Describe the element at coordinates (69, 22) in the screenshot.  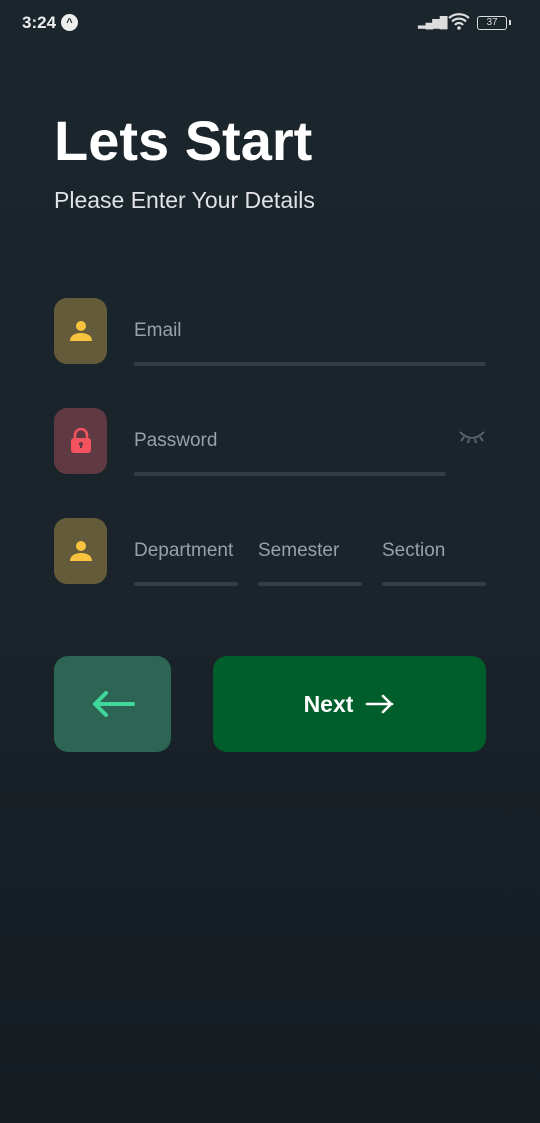
I see `app-notification-icon: ^` at that location.